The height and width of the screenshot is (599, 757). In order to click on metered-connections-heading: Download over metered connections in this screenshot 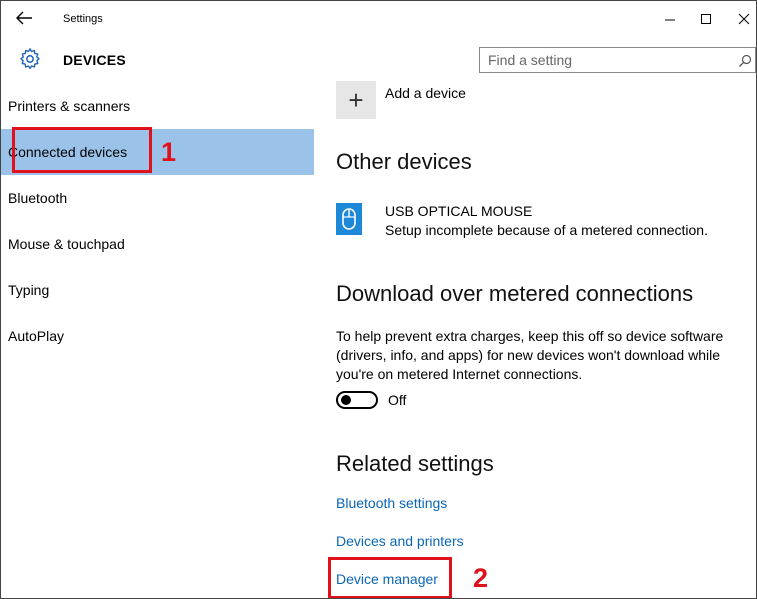, I will do `click(515, 293)`.